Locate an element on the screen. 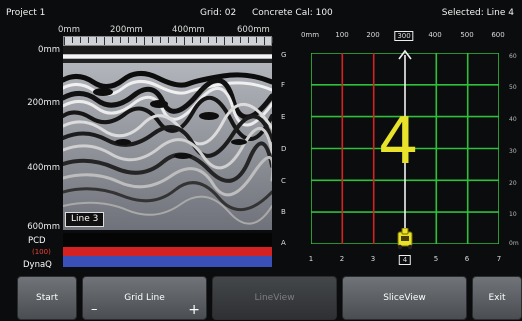 This screenshot has height=321, width=522. start-button: Start is located at coordinates (47, 298).